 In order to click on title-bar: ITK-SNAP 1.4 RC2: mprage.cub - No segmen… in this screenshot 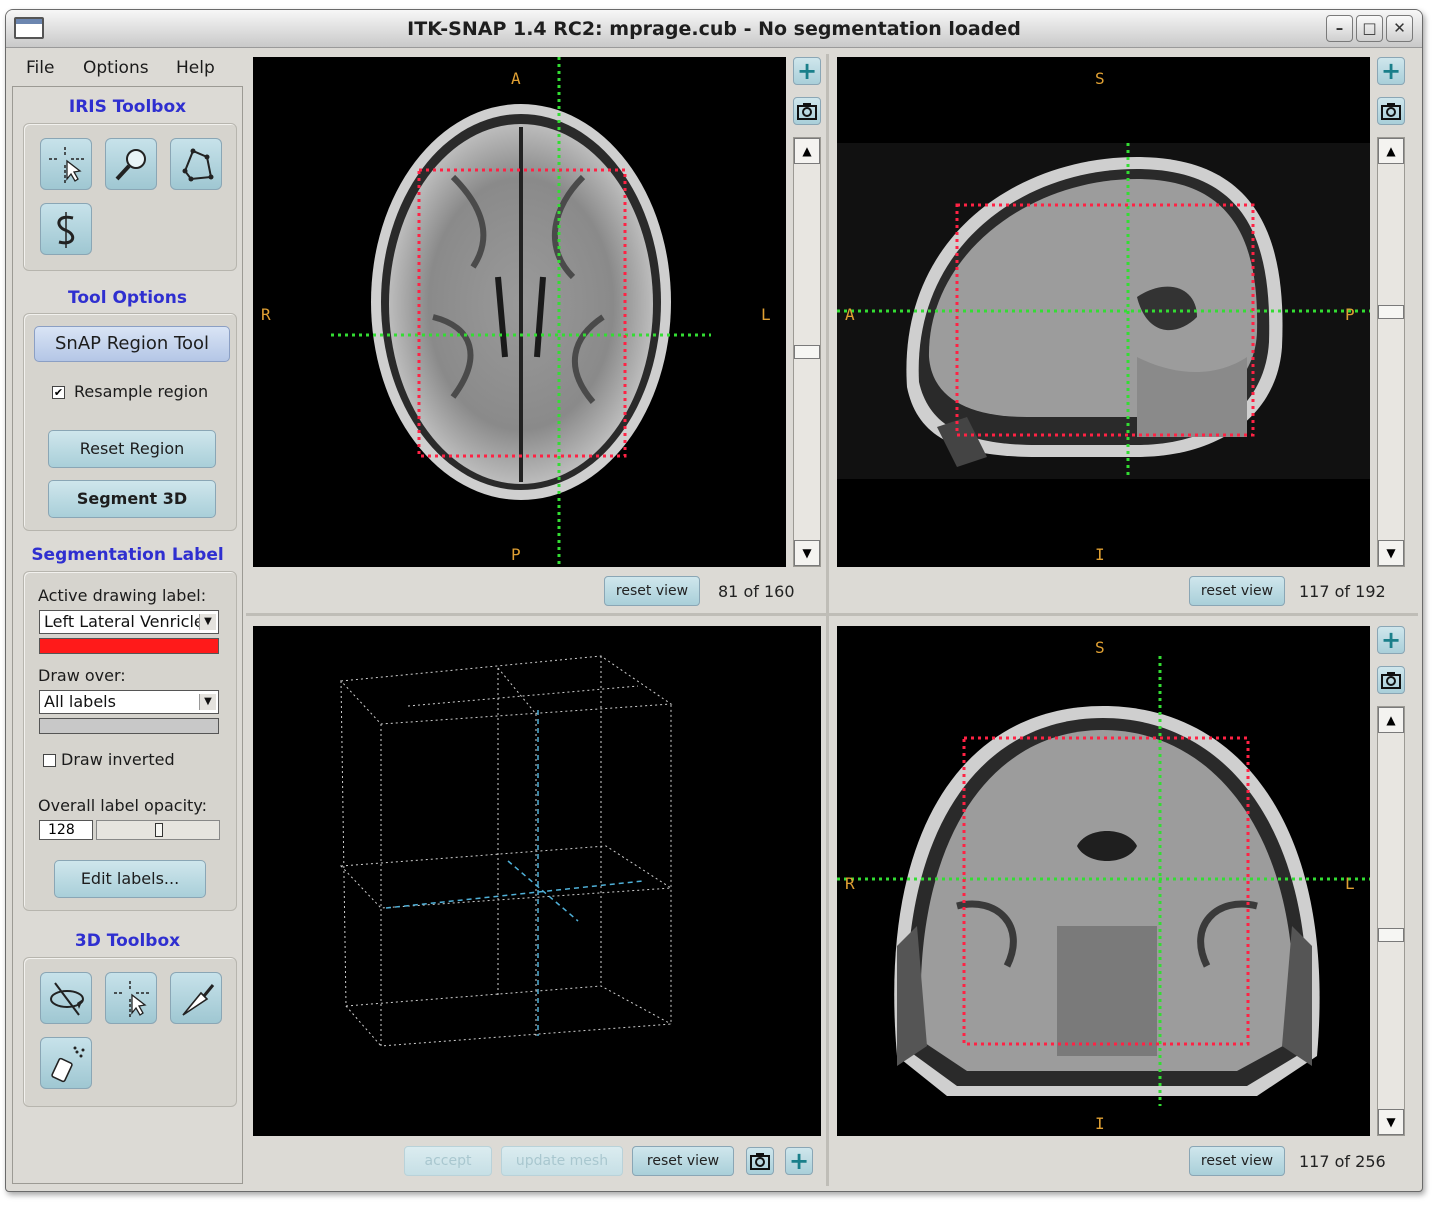, I will do `click(714, 29)`.